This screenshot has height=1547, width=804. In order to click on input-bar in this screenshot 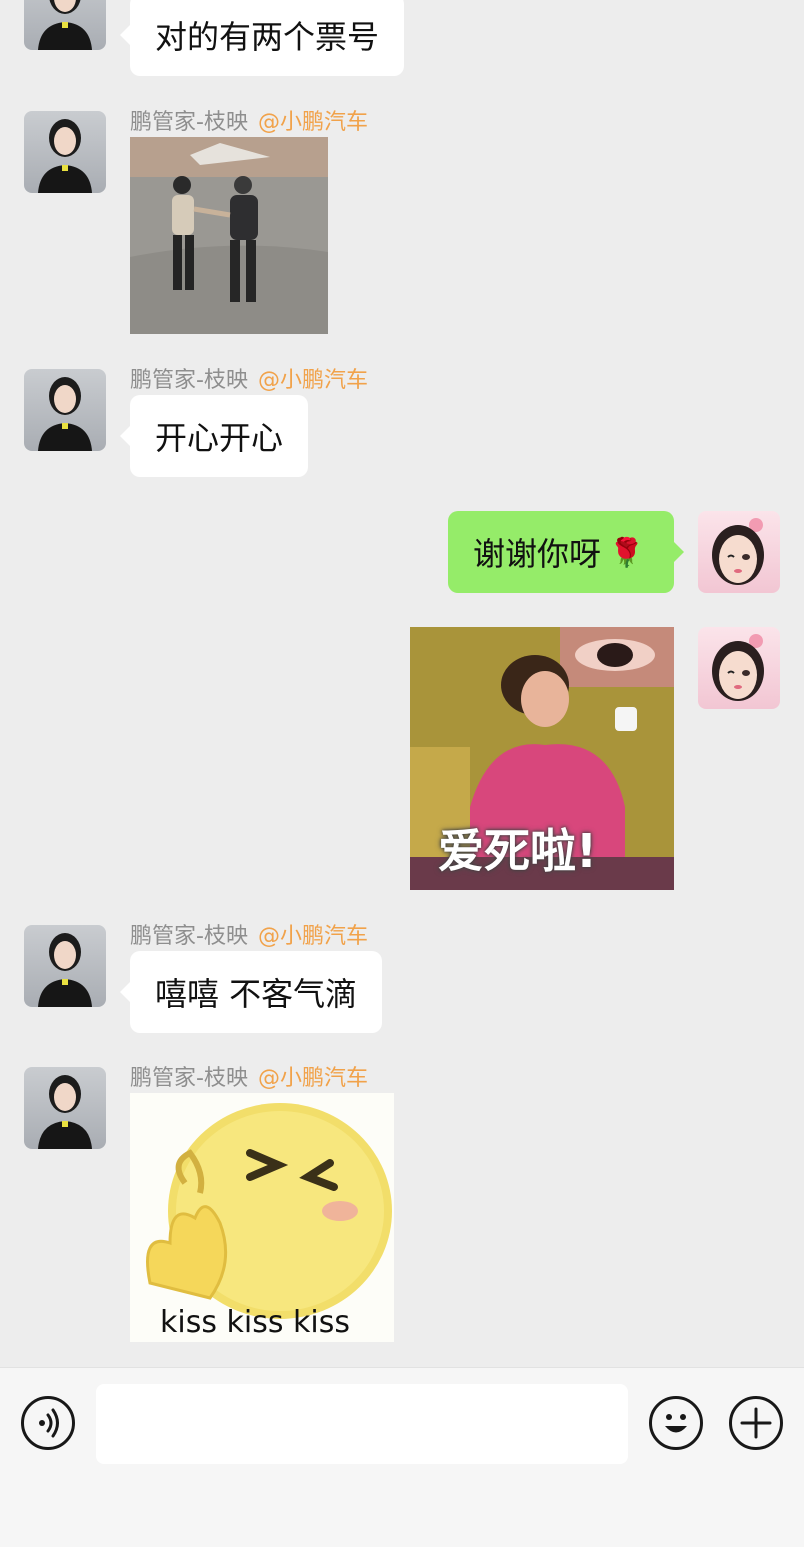, I will do `click(402, 1457)`.